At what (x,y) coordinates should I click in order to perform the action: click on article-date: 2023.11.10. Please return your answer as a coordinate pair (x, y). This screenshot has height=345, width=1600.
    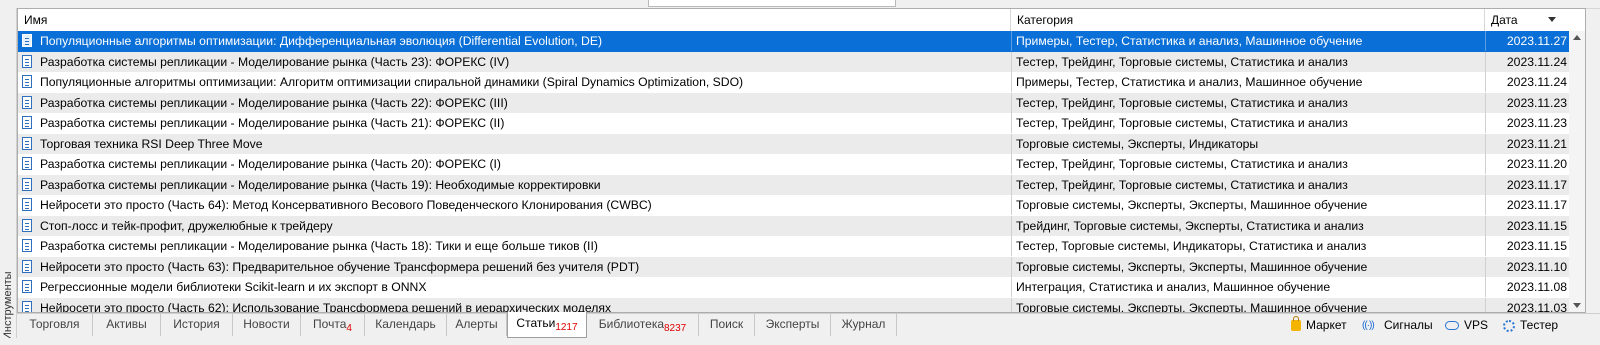
    Looking at the image, I should click on (1527, 266).